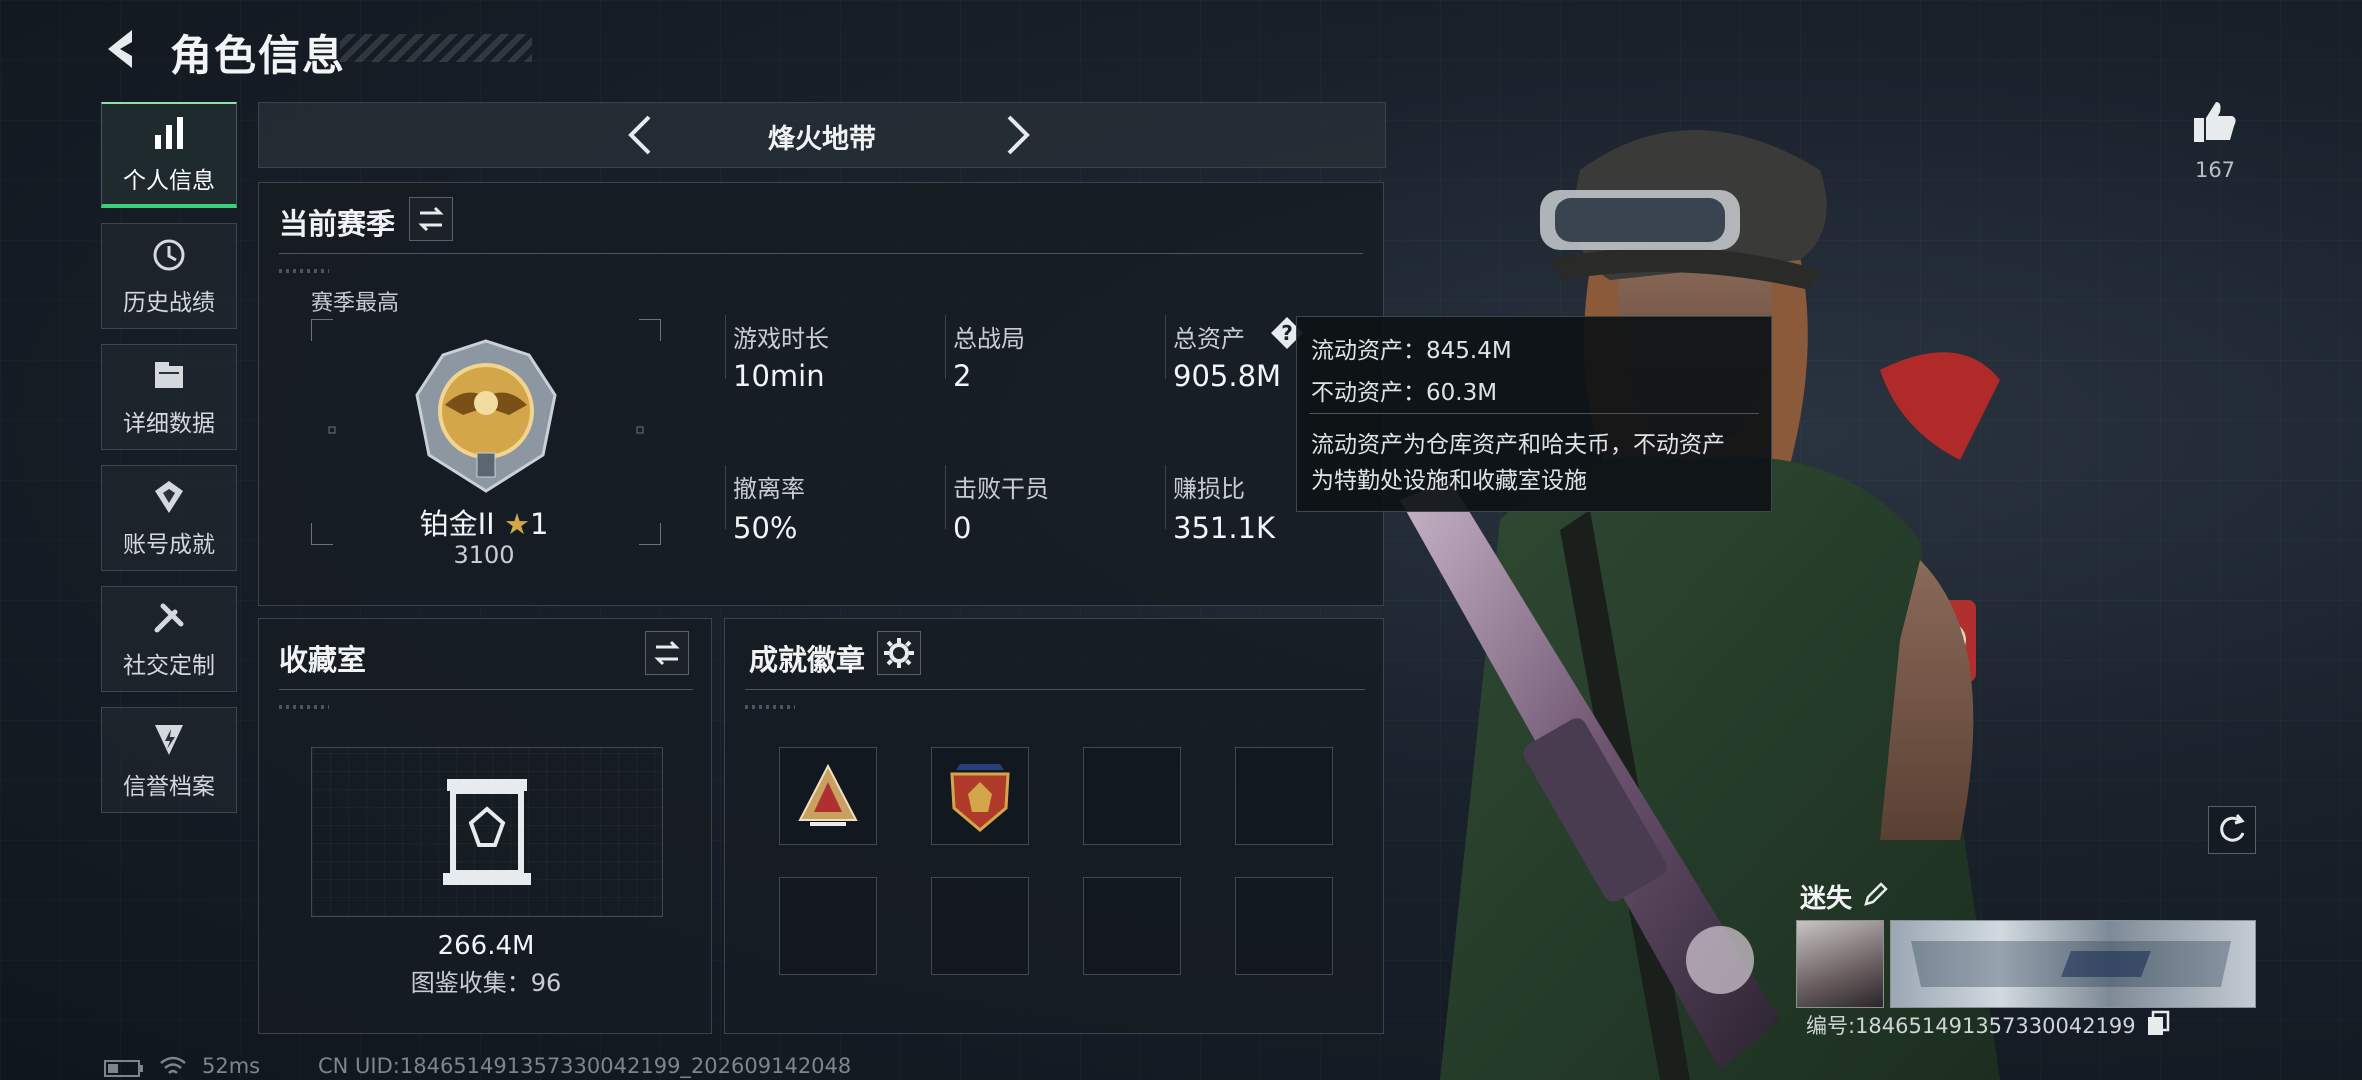  I want to click on nav-label: 个人信息, so click(169, 181).